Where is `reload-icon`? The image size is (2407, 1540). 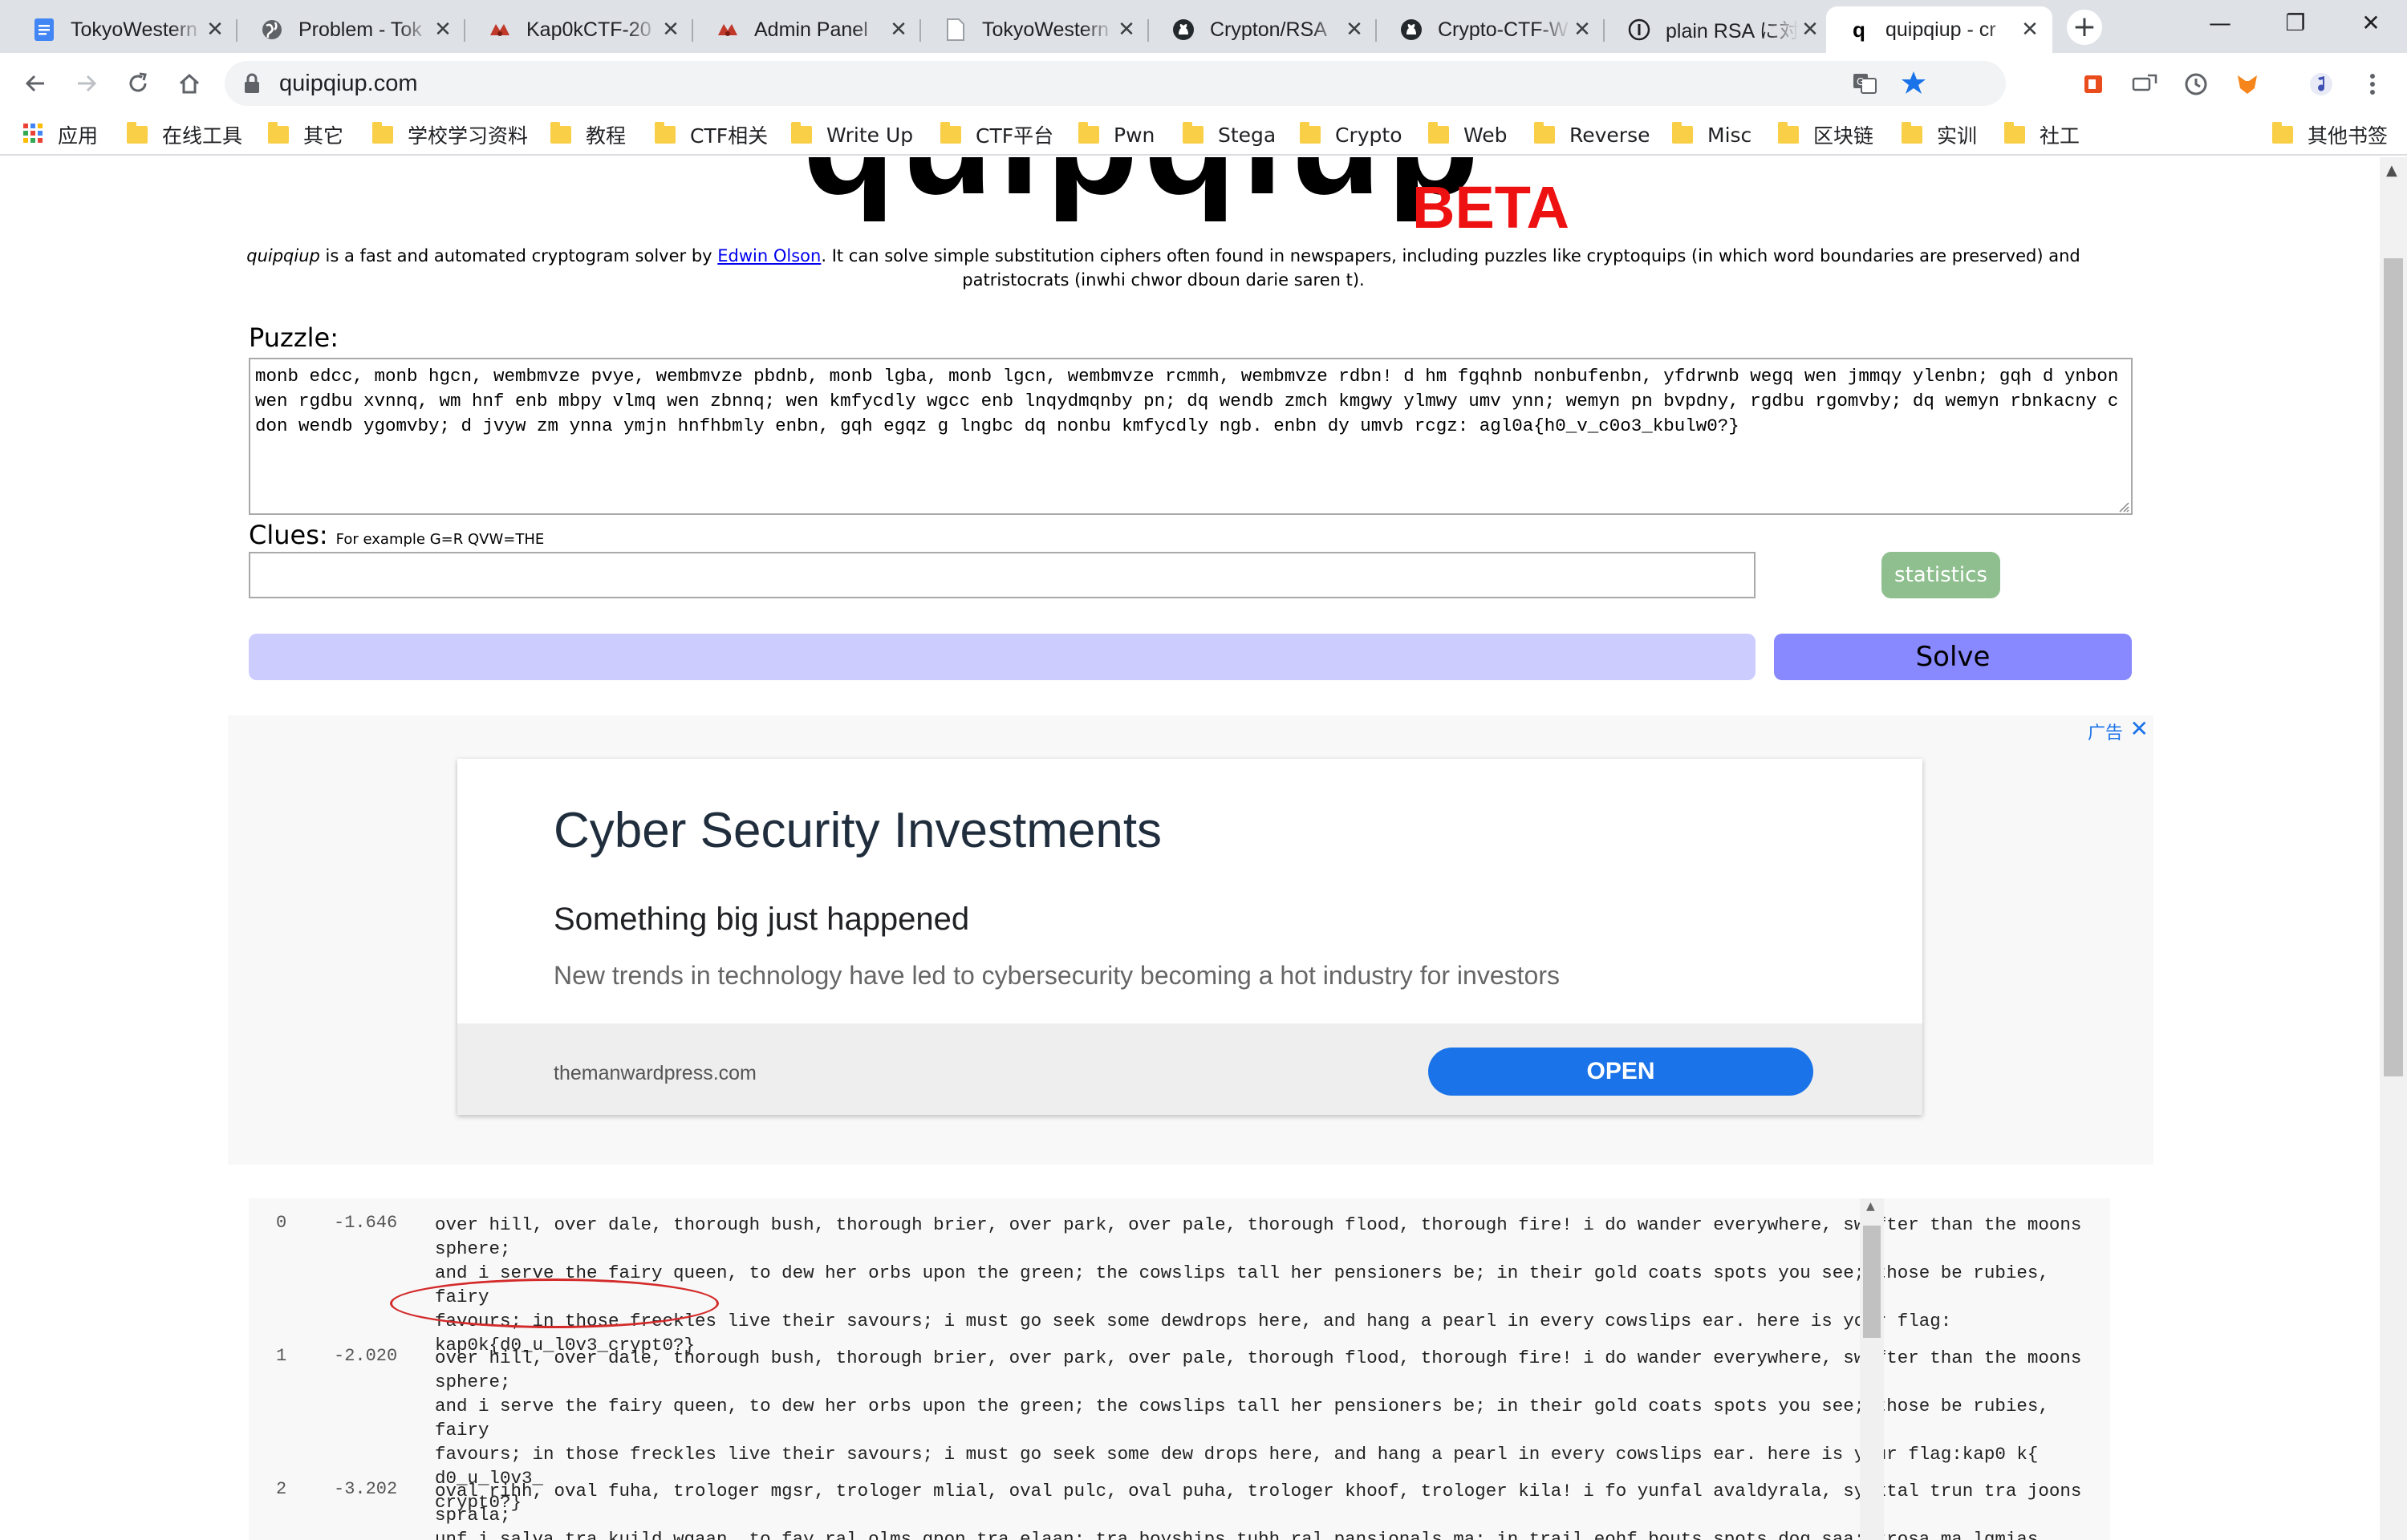 reload-icon is located at coordinates (138, 82).